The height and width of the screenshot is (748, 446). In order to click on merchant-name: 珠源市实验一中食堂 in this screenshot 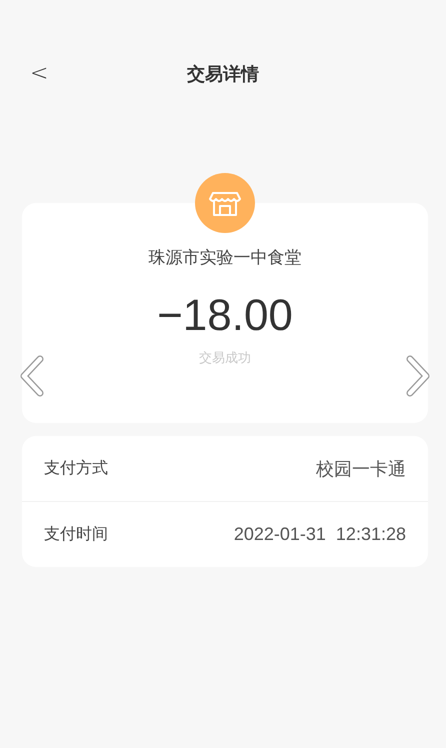, I will do `click(225, 258)`.